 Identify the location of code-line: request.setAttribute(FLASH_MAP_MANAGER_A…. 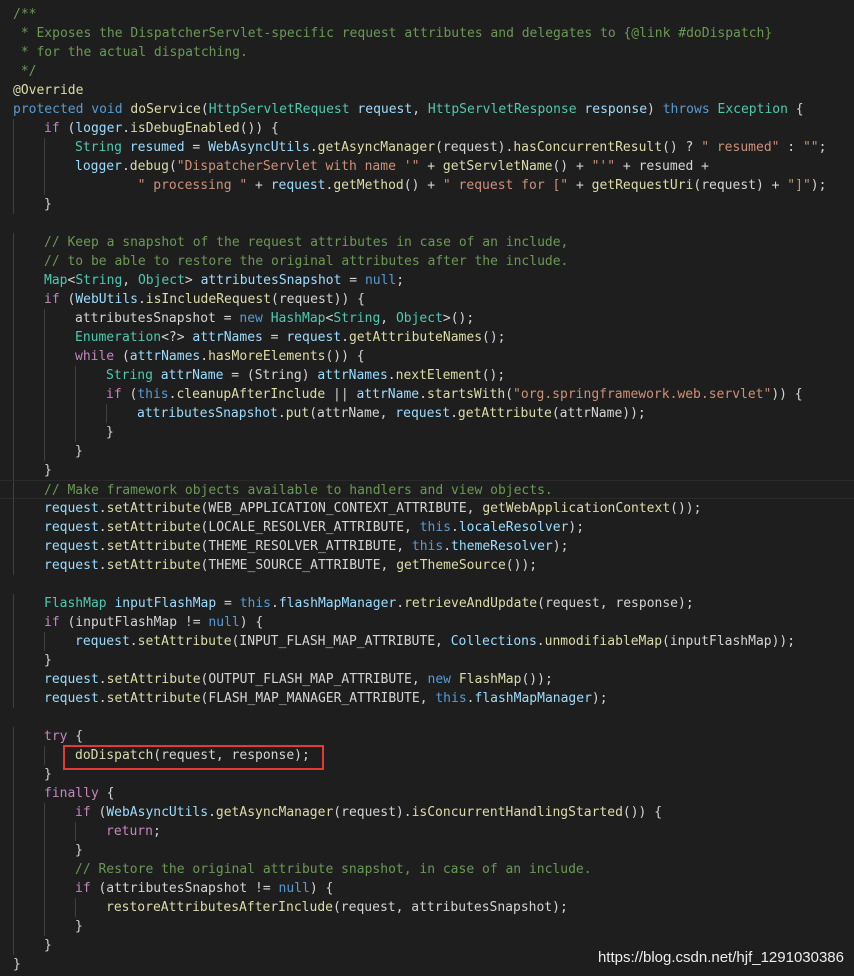
(427, 698).